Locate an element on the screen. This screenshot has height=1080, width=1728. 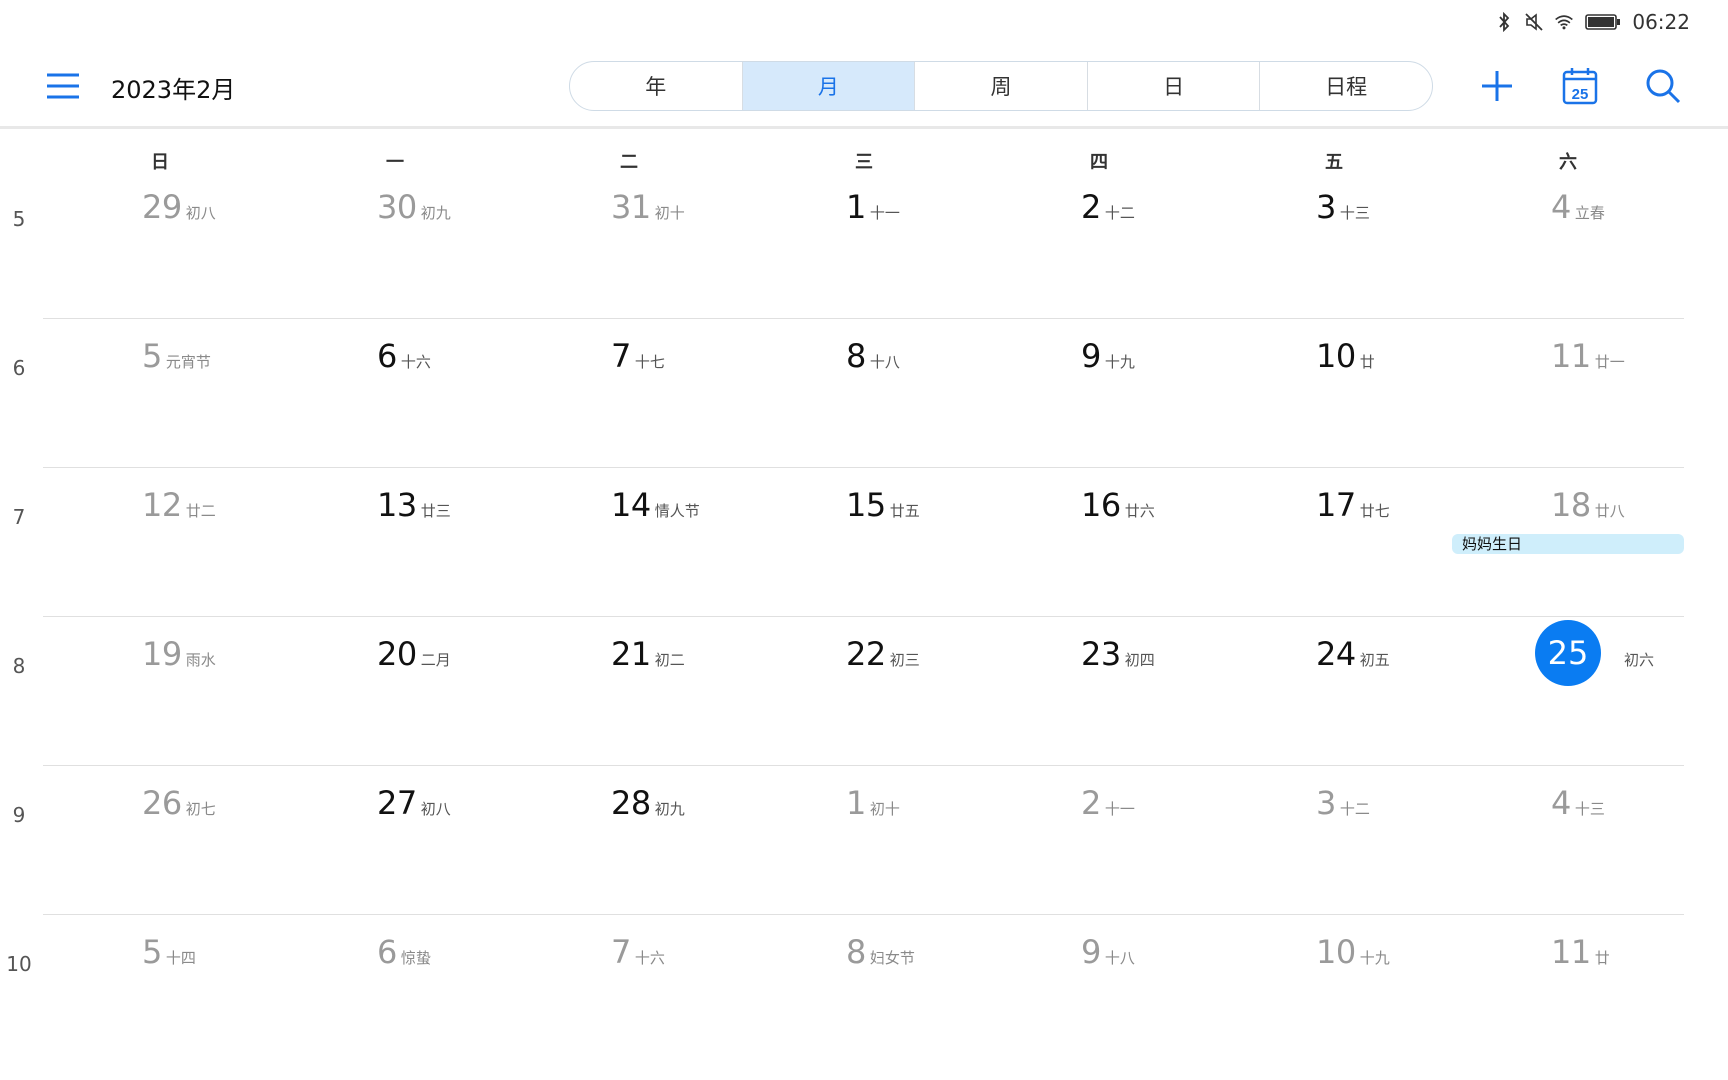
day-cell: 7 十六 is located at coordinates (638, 955).